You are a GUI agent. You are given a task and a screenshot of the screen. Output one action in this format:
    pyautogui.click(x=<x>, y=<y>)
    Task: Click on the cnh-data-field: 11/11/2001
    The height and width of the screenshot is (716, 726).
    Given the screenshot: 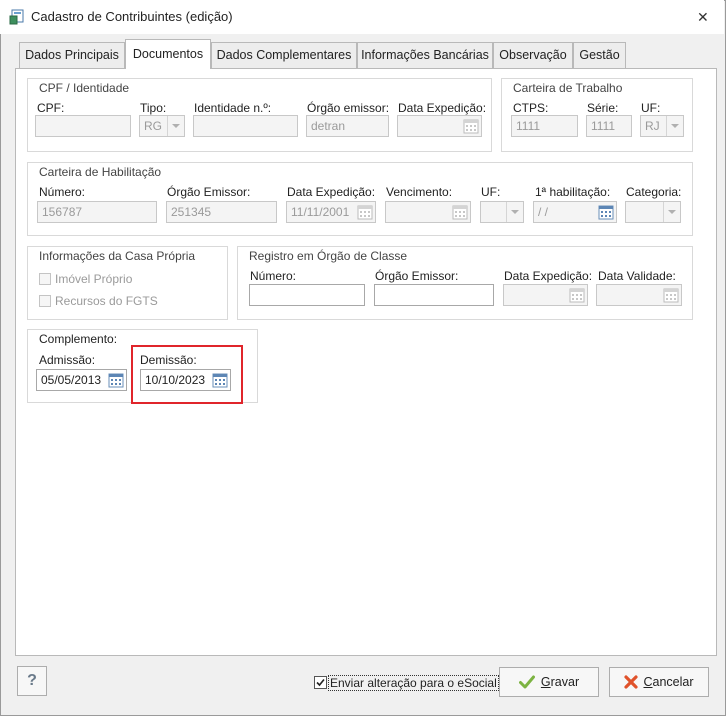 What is the action you would take?
    pyautogui.click(x=331, y=212)
    